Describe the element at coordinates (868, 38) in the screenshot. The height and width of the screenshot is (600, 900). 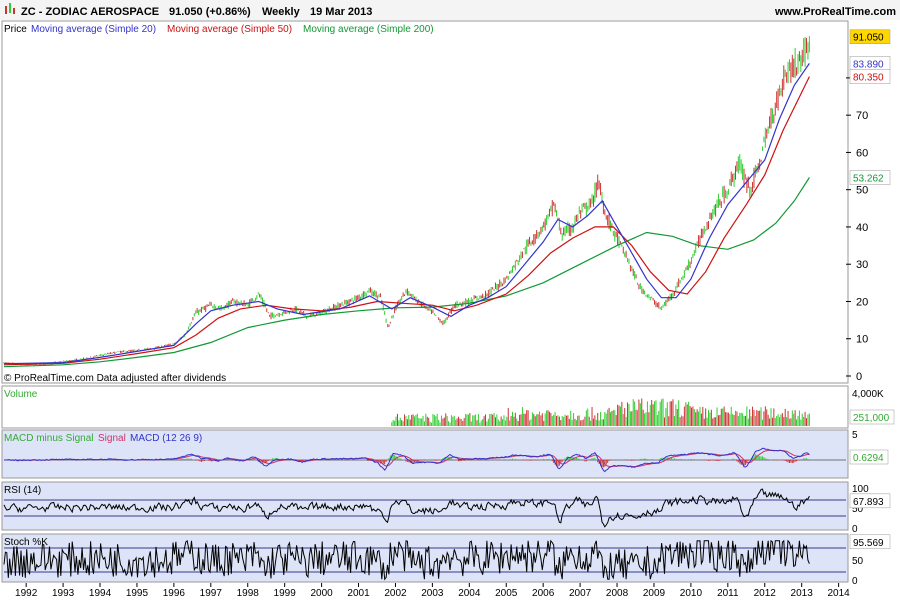
I see `price-badge-text: 91.050` at that location.